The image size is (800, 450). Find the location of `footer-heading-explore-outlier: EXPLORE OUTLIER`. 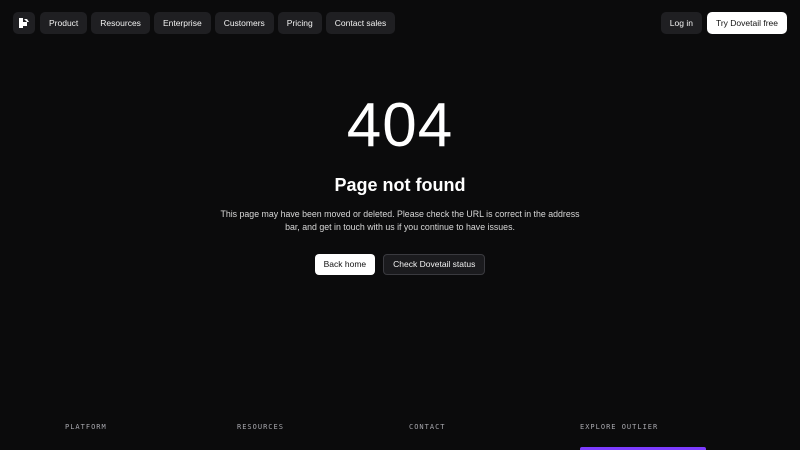

footer-heading-explore-outlier: EXPLORE OUTLIER is located at coordinates (619, 427).